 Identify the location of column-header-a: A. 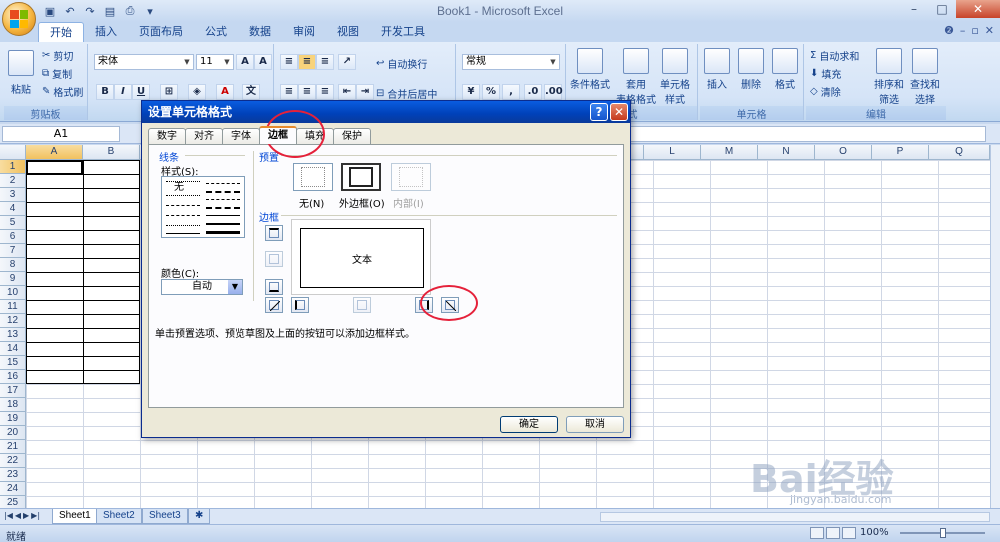
(54, 152).